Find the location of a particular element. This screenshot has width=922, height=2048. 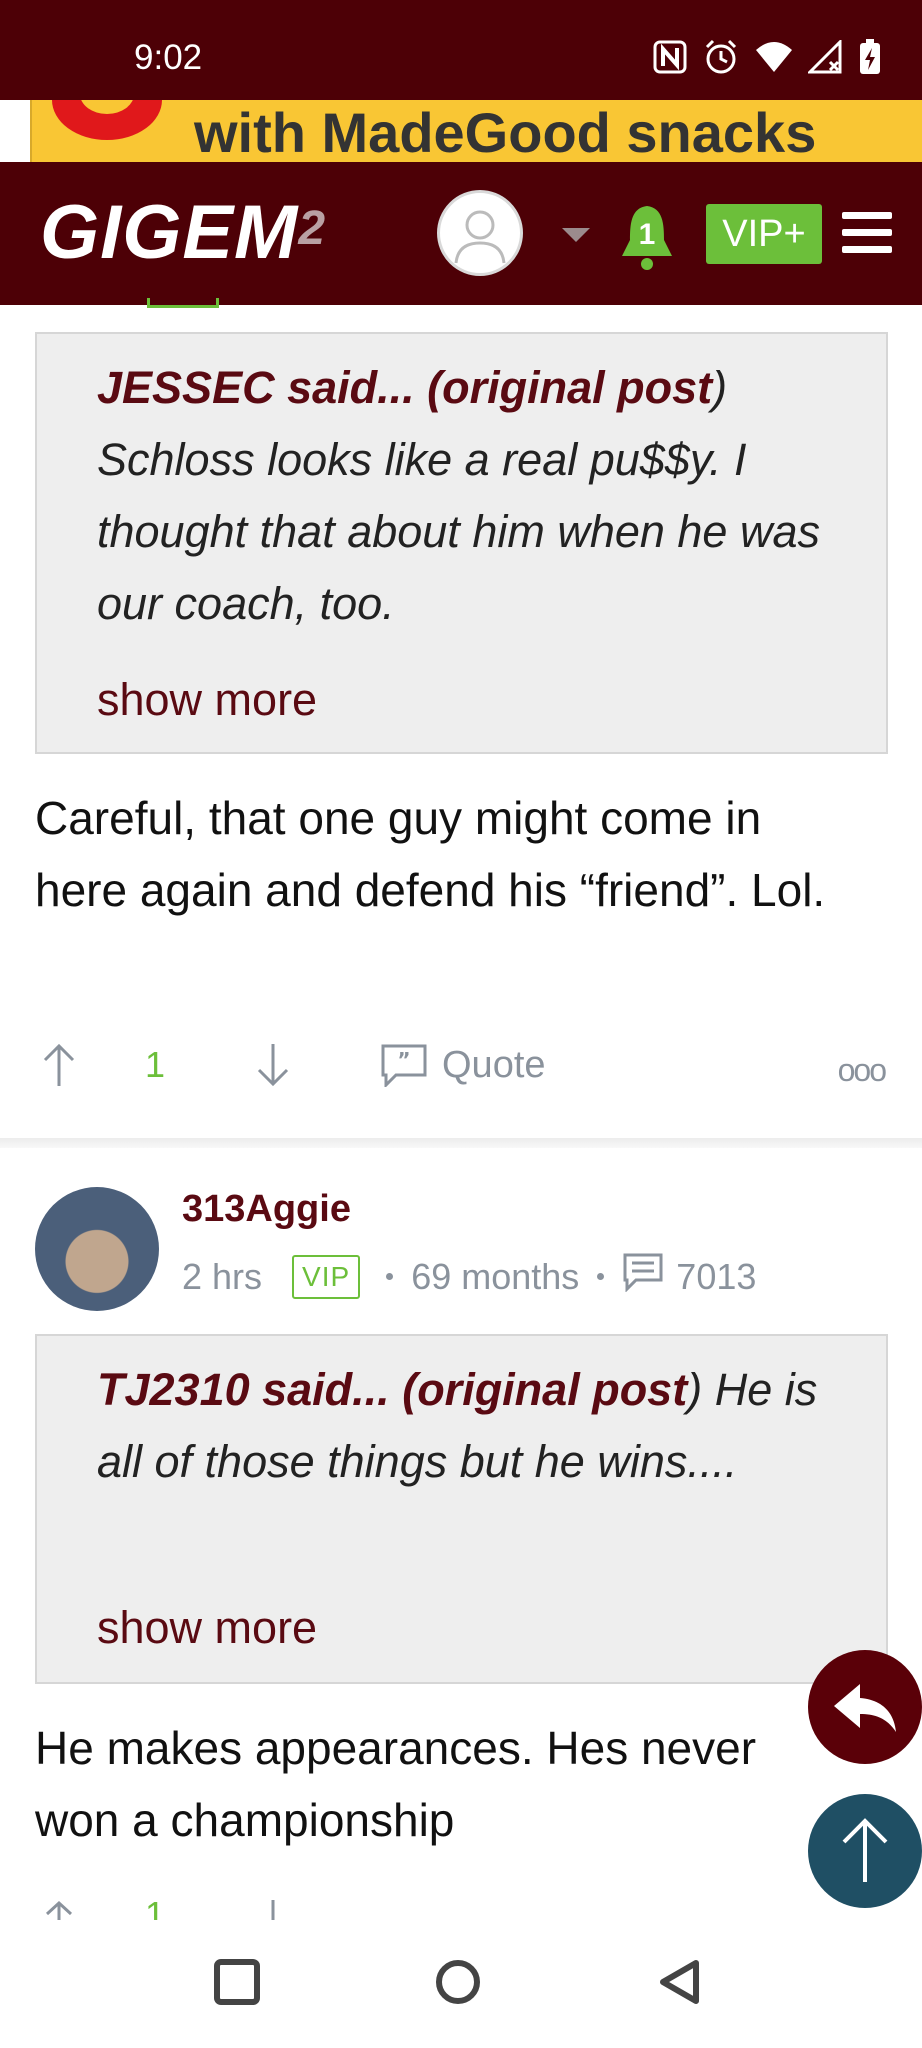

site-header: GIGEM2 1 VIP+ is located at coordinates (461, 233).